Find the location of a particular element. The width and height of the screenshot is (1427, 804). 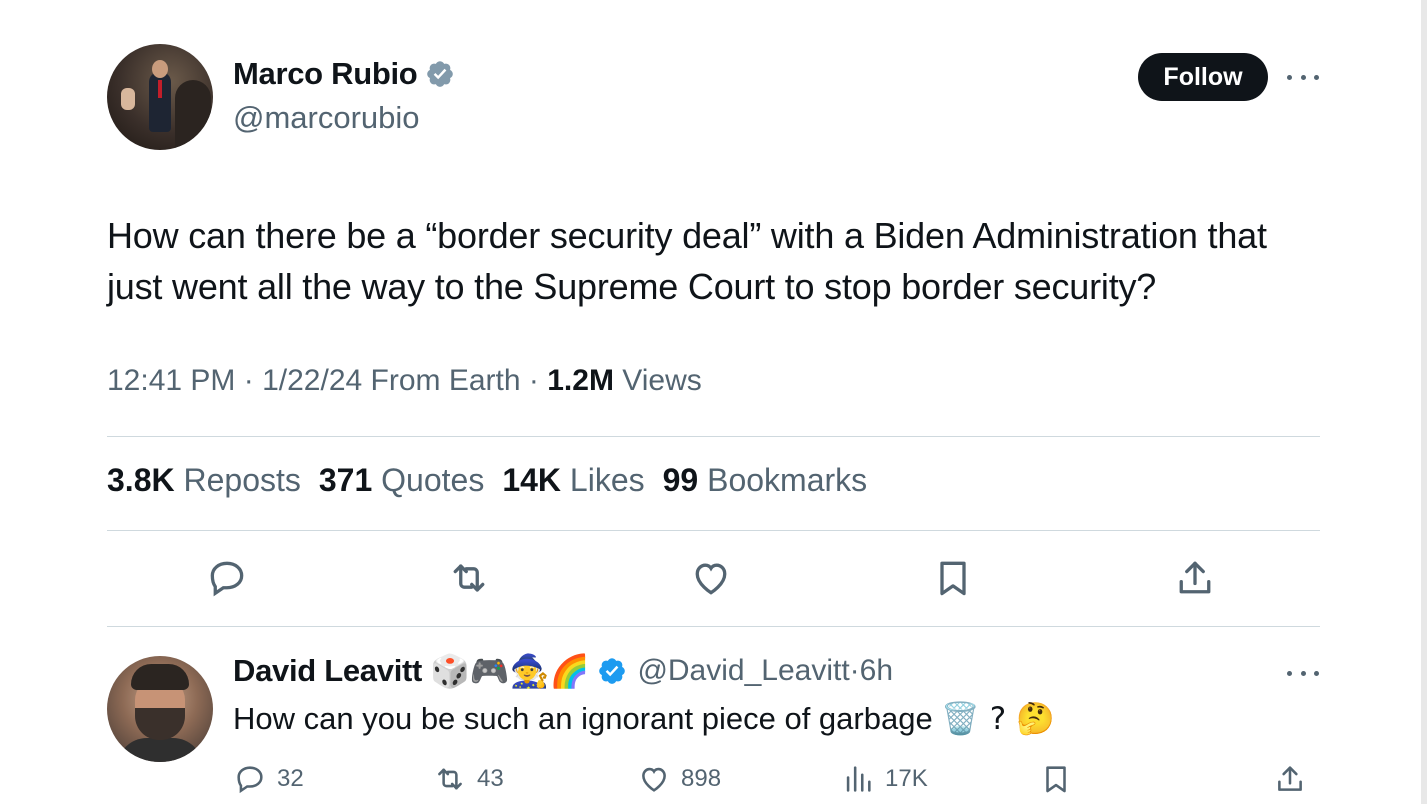

views-label: Views is located at coordinates (662, 380).